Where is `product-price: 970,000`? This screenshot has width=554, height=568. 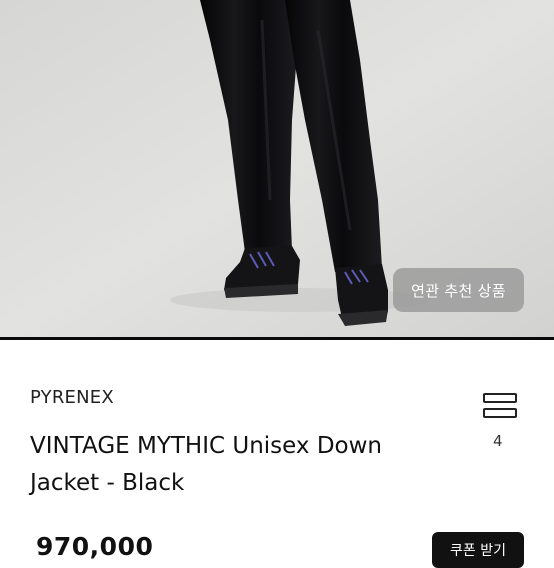 product-price: 970,000 is located at coordinates (95, 546).